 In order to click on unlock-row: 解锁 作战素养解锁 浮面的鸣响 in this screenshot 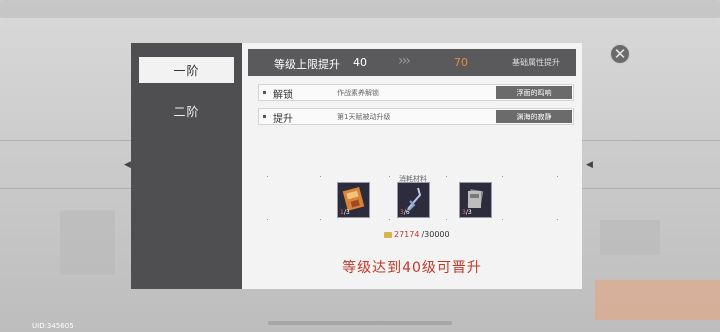, I will do `click(416, 92)`.